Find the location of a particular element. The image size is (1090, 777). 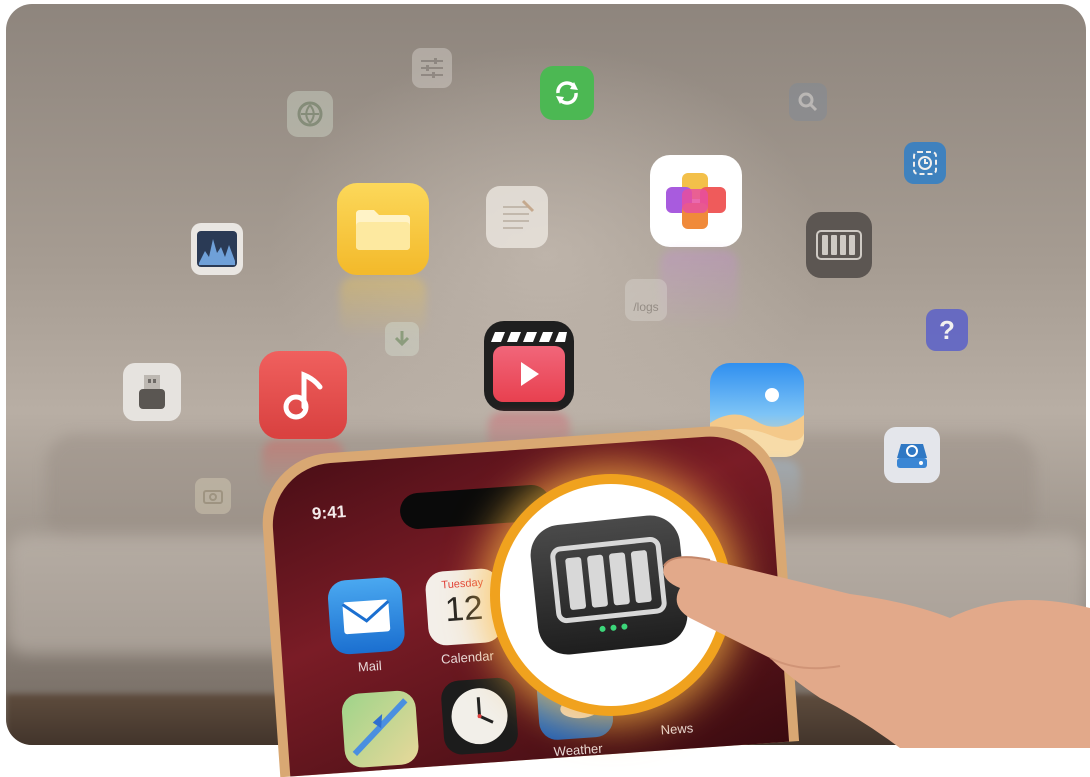

notes-icon is located at coordinates (517, 217).